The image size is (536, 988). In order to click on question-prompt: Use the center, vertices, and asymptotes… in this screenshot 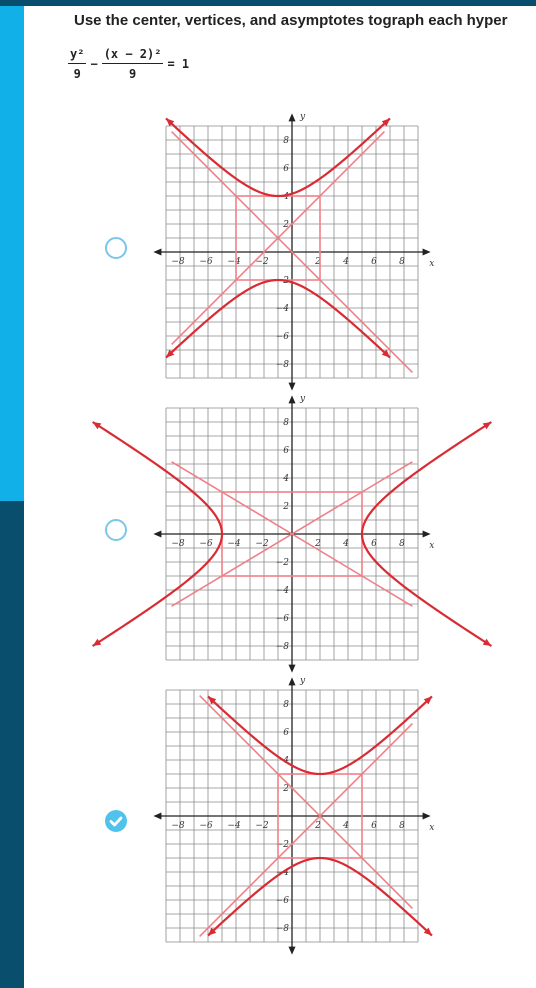, I will do `click(291, 20)`.